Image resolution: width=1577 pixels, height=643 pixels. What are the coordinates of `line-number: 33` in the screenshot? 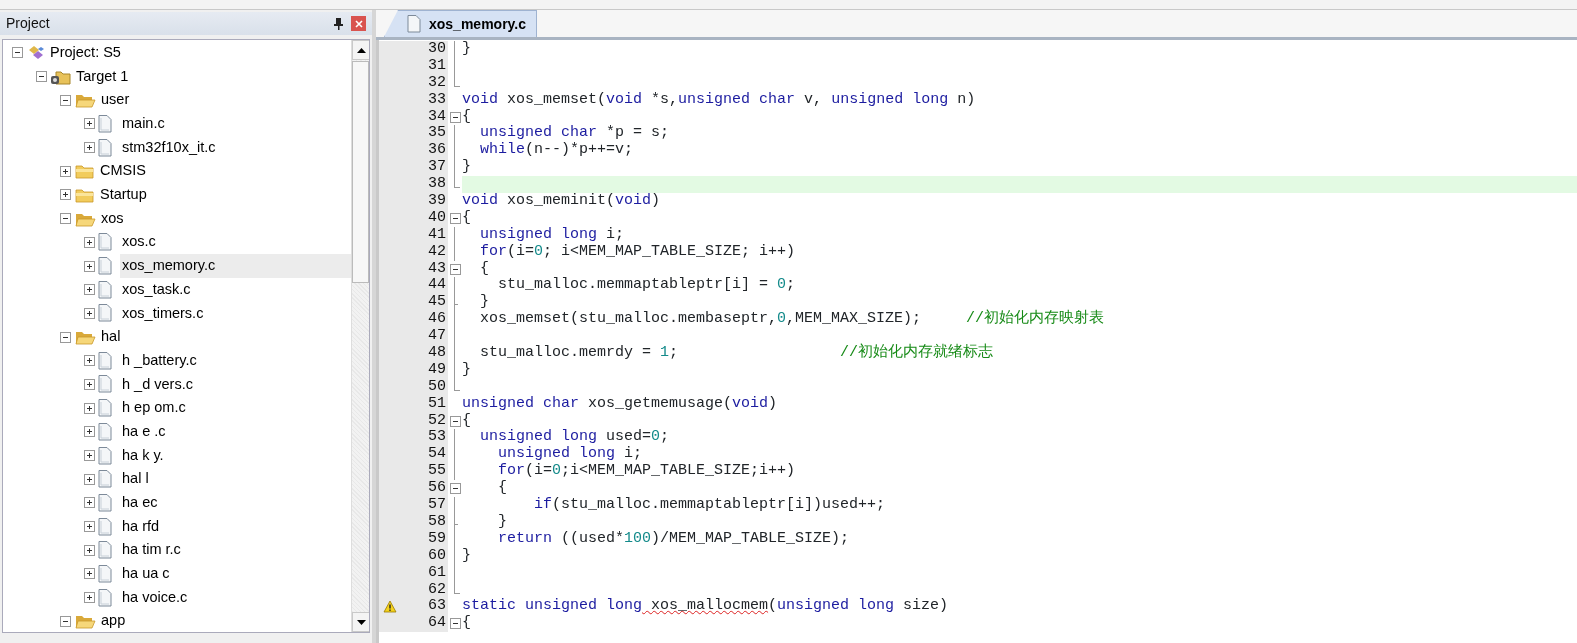 It's located at (437, 100).